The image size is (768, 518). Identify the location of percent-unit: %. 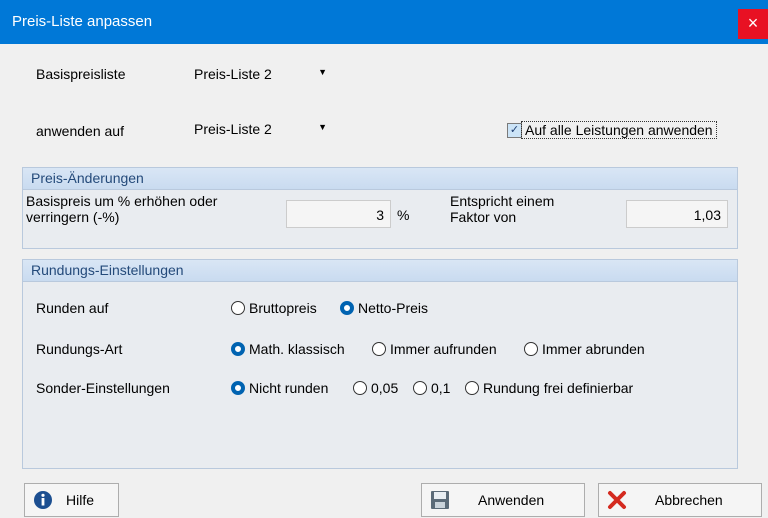
(403, 215).